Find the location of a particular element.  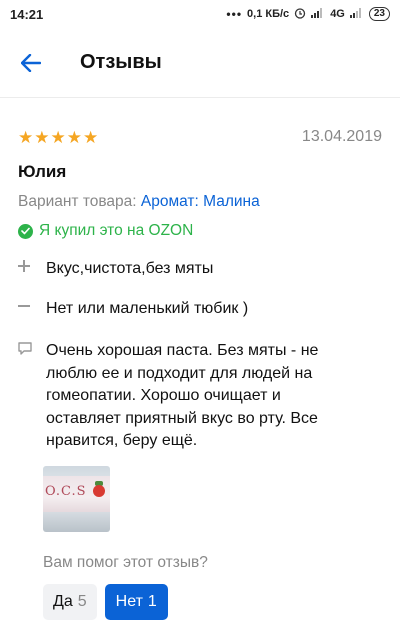

product-variant: Вариант товара: Аромат: Малина is located at coordinates (139, 202).